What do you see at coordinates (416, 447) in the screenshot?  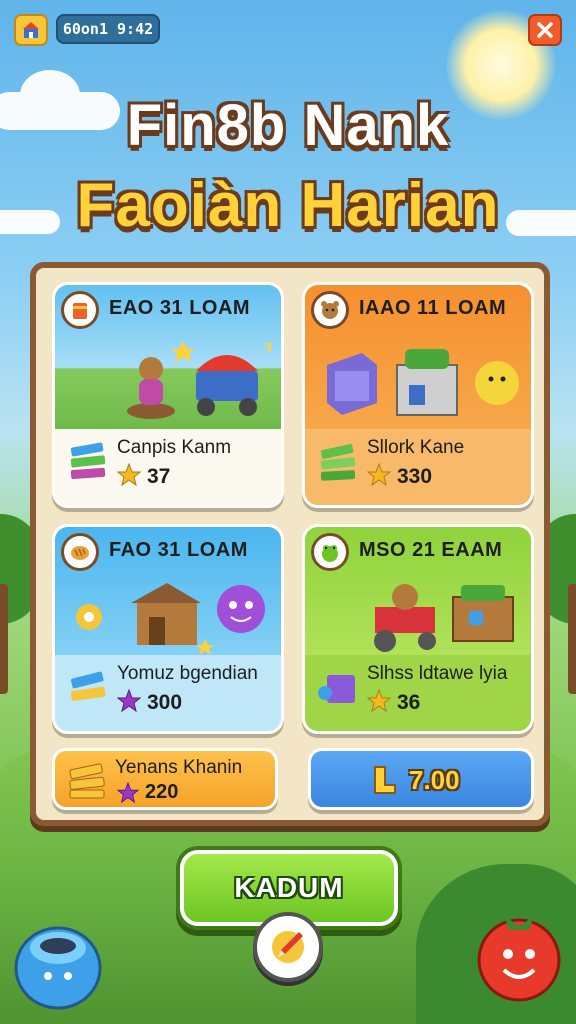 I see `card-name: Sllork Kane` at bounding box center [416, 447].